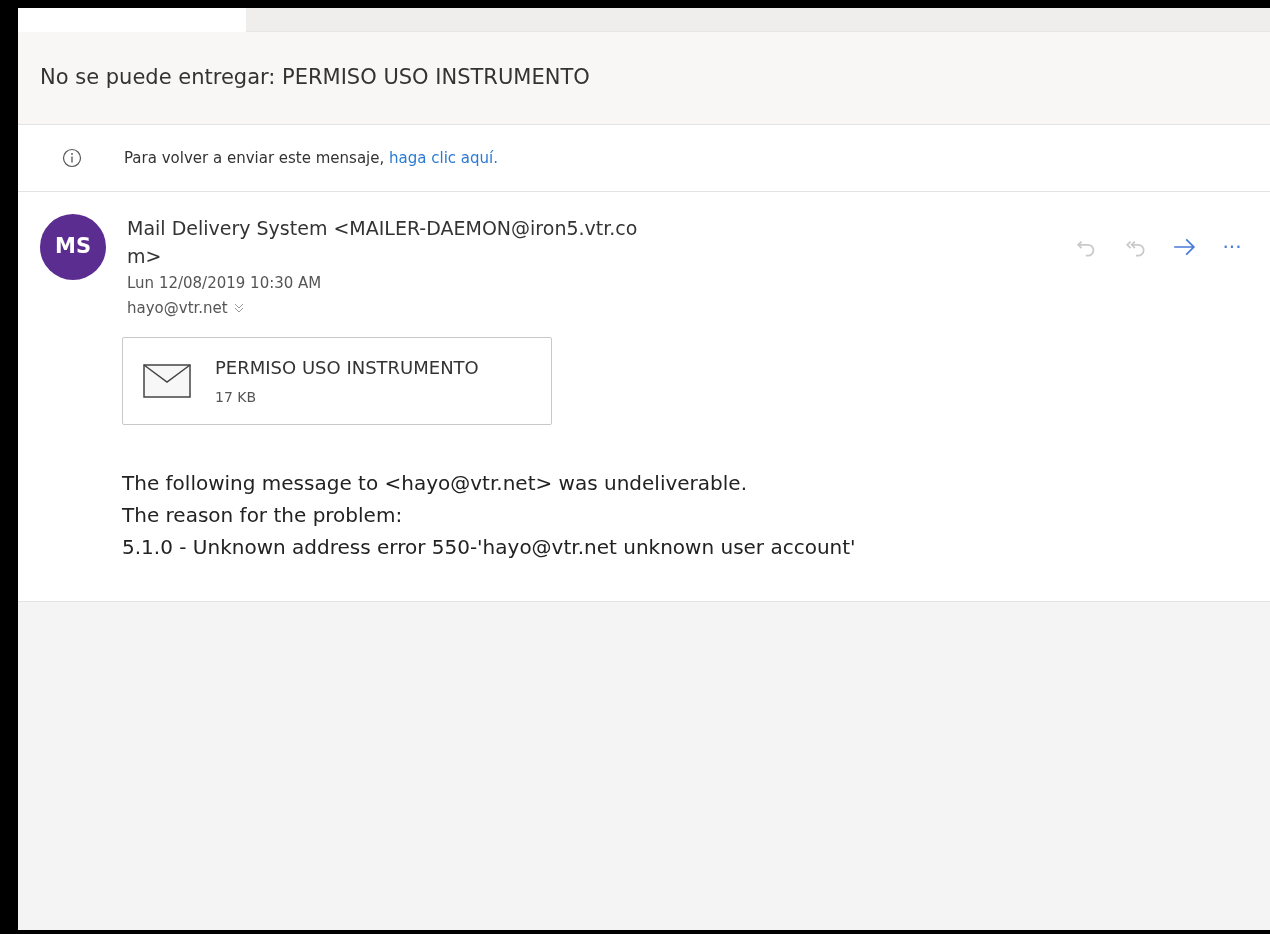 This screenshot has width=1270, height=934. I want to click on resend-link: haga clic aquí., so click(443, 157).